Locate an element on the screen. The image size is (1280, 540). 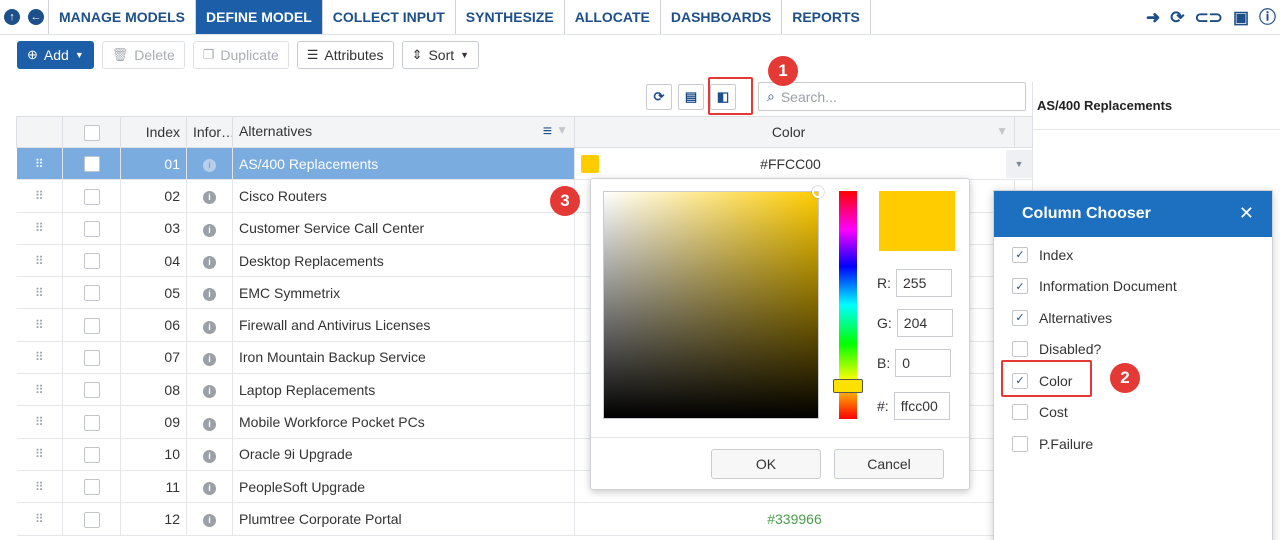
alternatives-header: Alternatives ▼ ≡ is located at coordinates (403, 132).